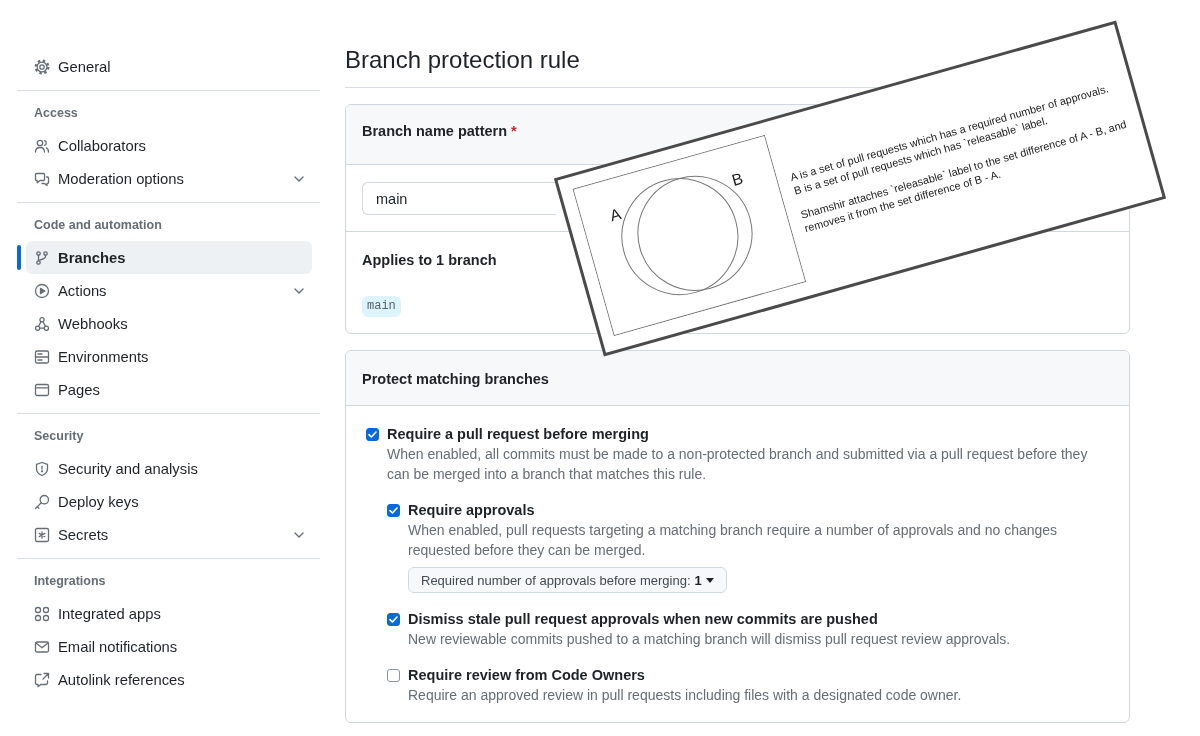 The height and width of the screenshot is (736, 1200). What do you see at coordinates (42, 646) in the screenshot?
I see `mail-icon` at bounding box center [42, 646].